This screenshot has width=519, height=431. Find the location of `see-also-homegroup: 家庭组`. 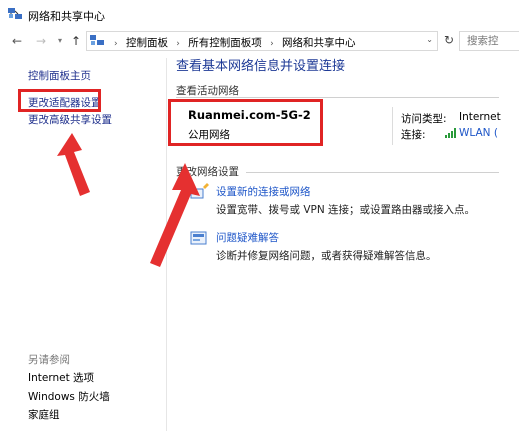

see-also-homegroup: 家庭组 is located at coordinates (44, 414).